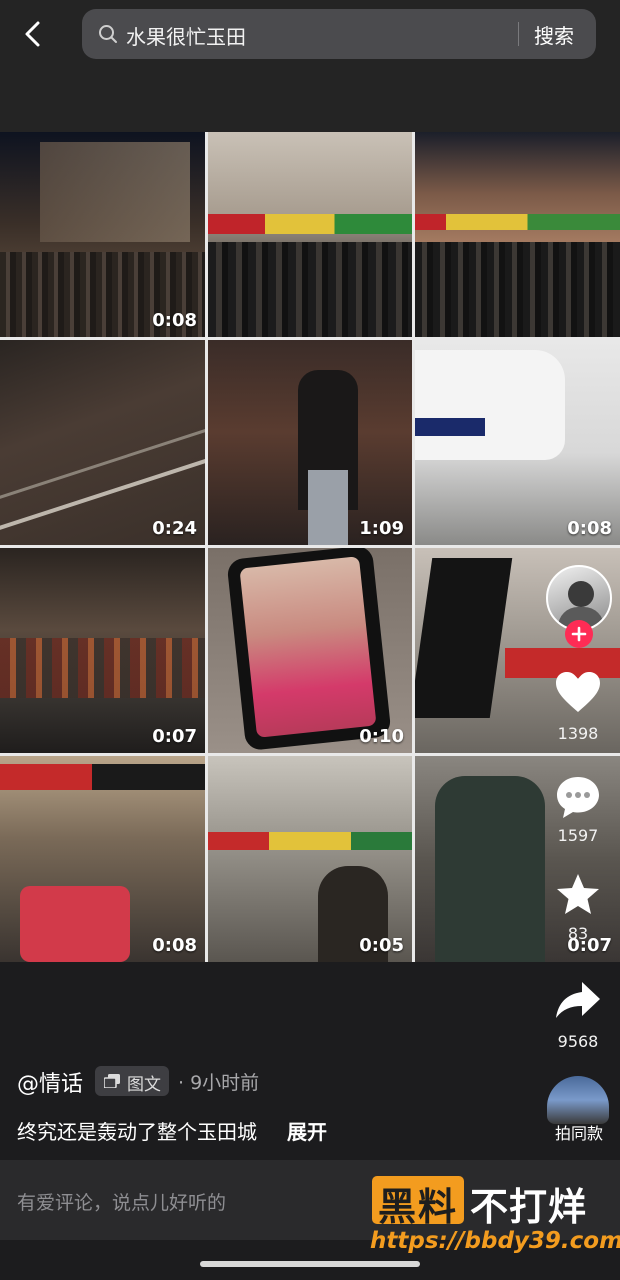  I want to click on images-icon, so click(112, 1081).